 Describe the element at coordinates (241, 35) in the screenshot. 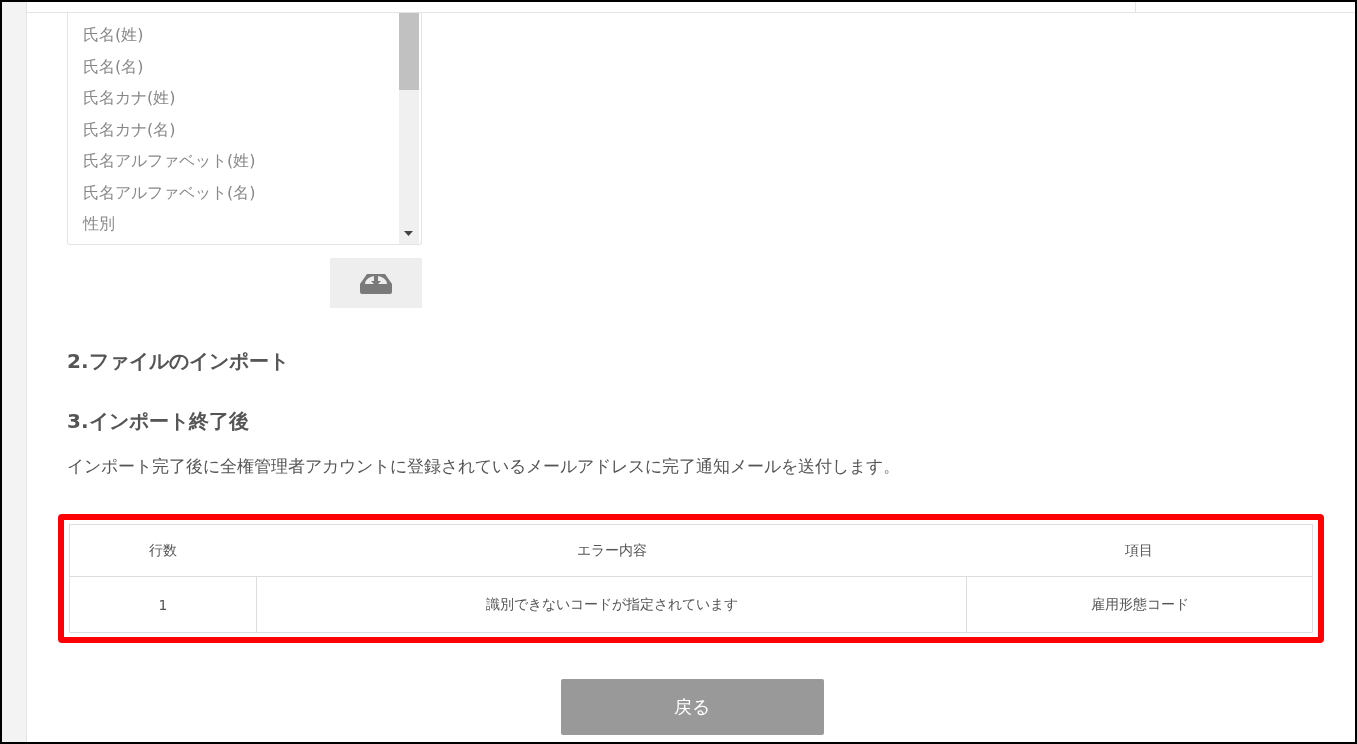

I see `list-item: 氏名(姓)` at that location.